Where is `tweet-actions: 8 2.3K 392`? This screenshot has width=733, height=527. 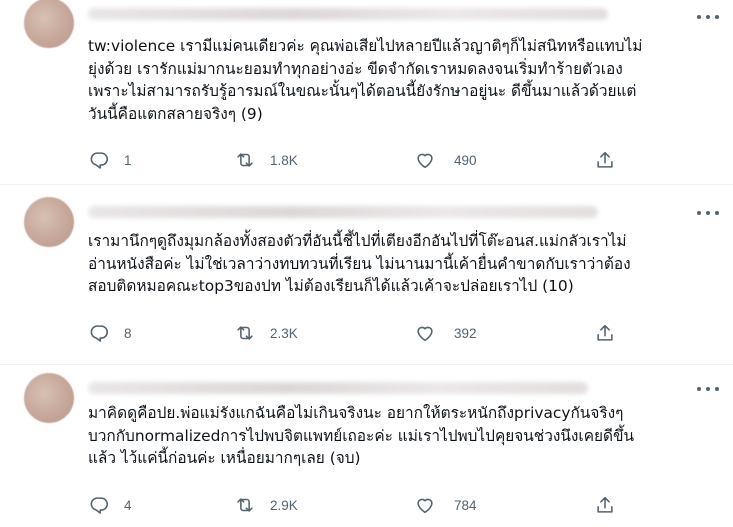
tweet-actions: 8 2.3K 392 is located at coordinates (360, 333).